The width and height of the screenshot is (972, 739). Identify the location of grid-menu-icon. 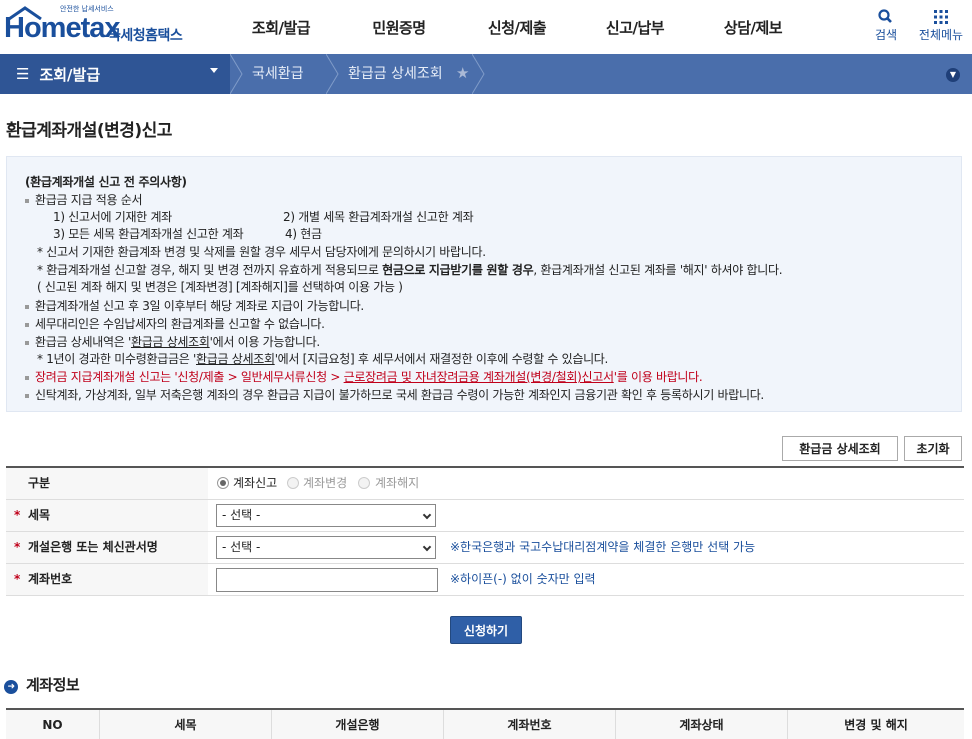
(941, 17).